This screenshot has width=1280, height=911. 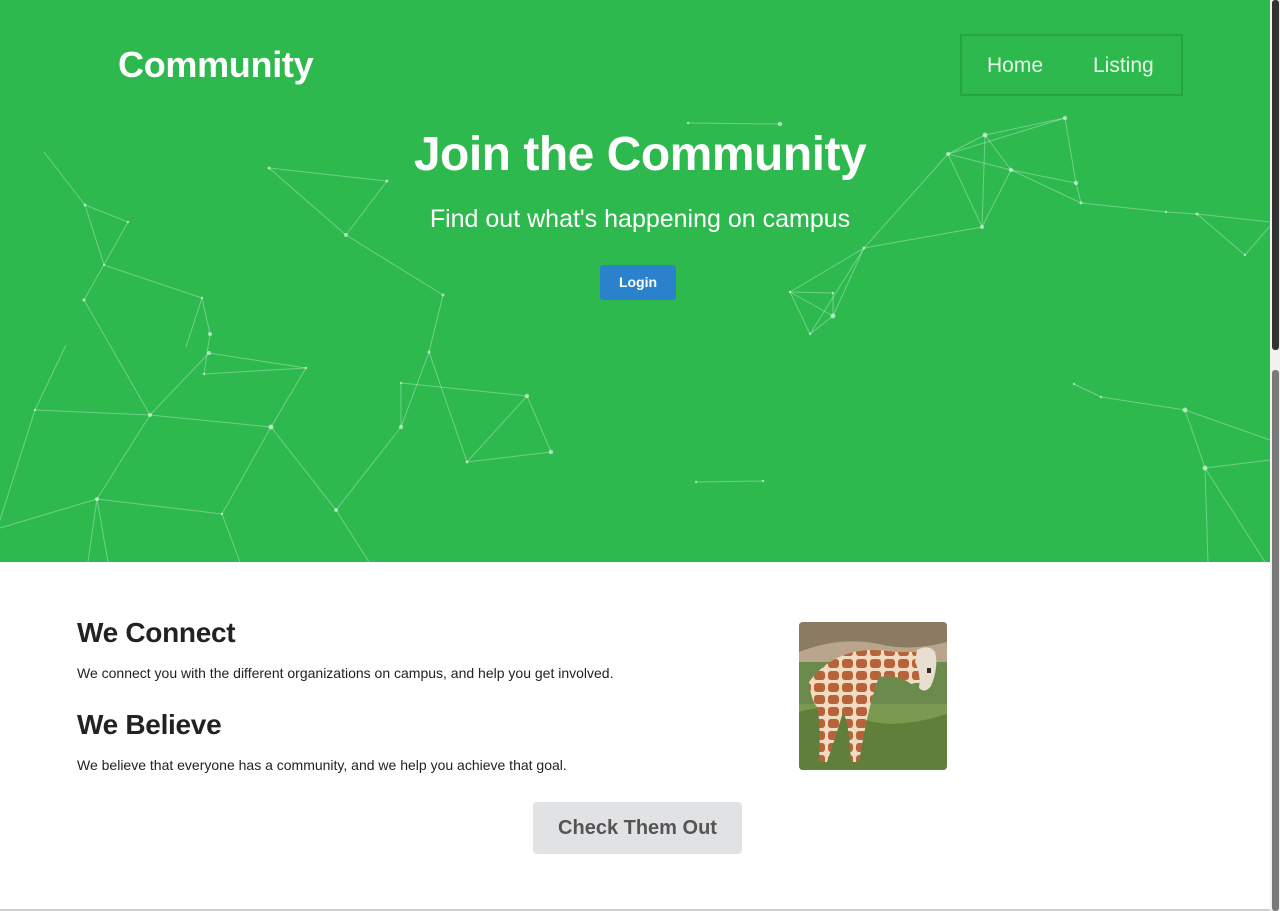 I want to click on scrollbar-track-top, so click(x=1275, y=175).